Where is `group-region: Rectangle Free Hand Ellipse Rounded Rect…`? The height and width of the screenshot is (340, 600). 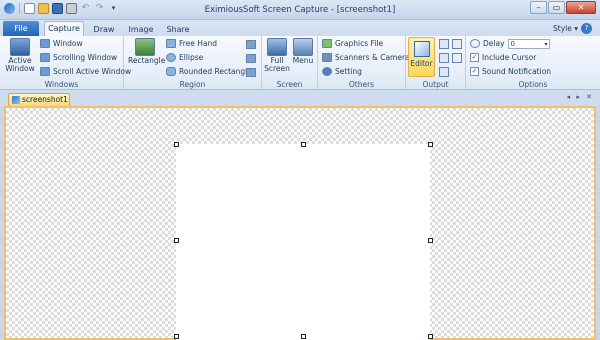 group-region: Rectangle Free Hand Ellipse Rounded Rect… is located at coordinates (193, 63).